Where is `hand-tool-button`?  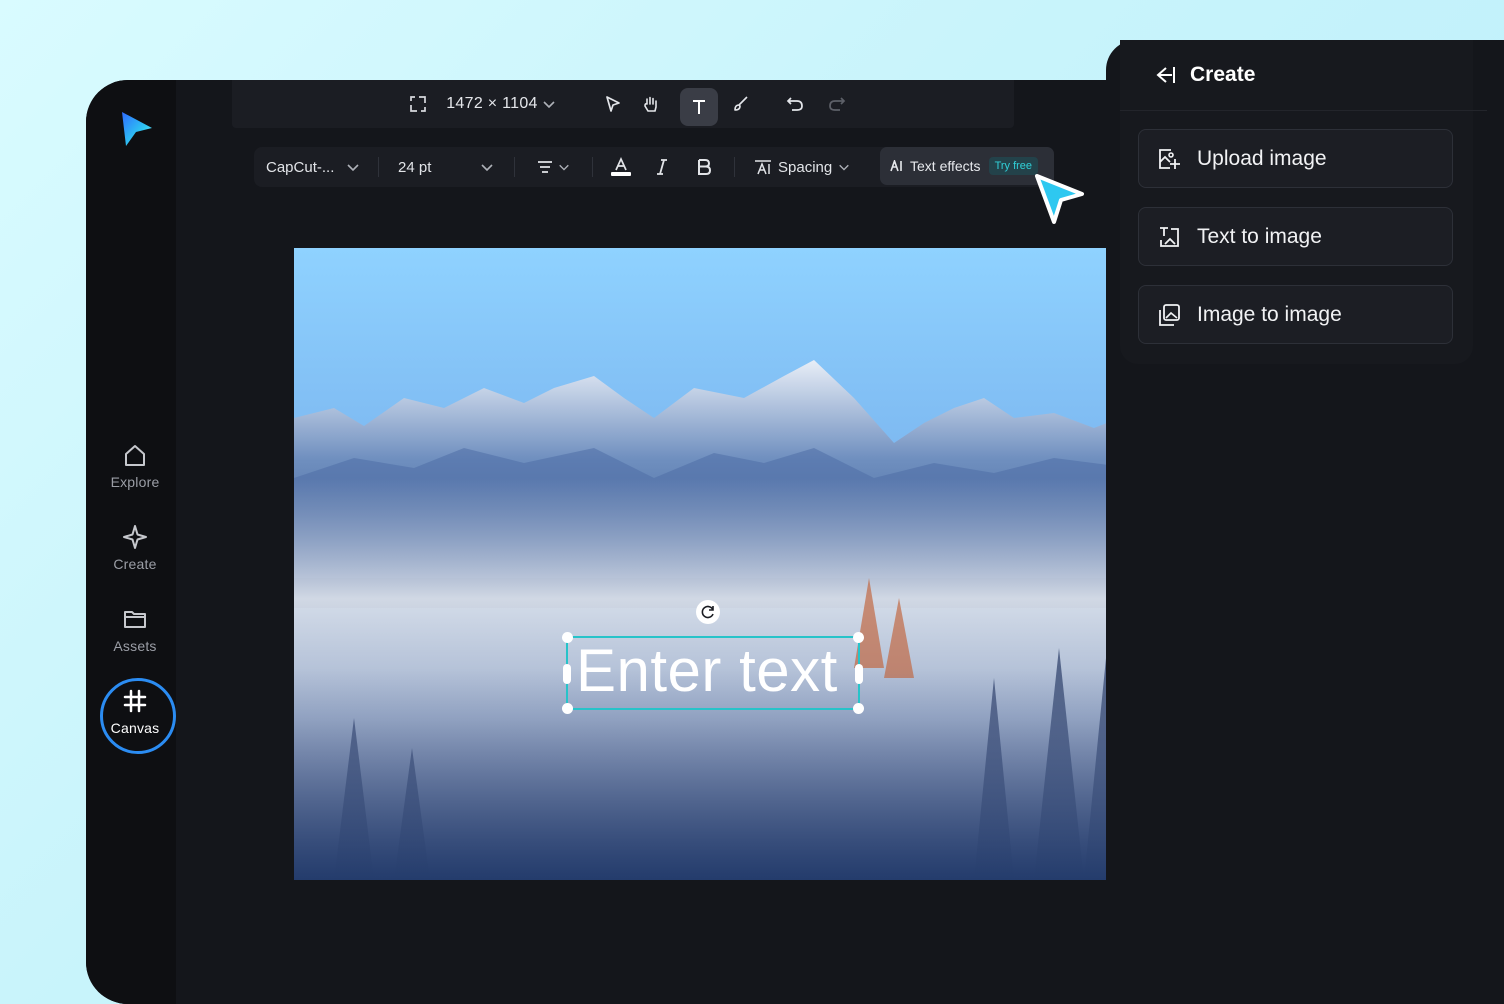 hand-tool-button is located at coordinates (651, 104).